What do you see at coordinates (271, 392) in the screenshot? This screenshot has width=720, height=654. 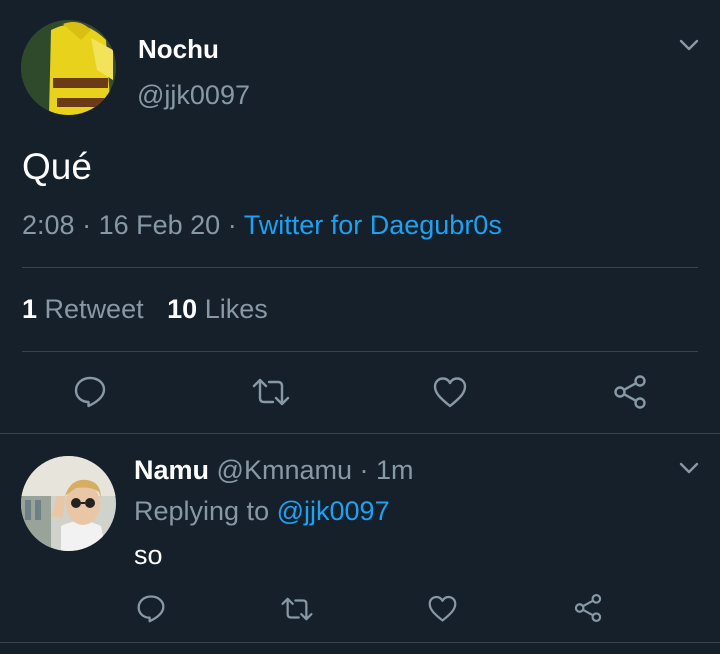 I see `retweet-icon` at bounding box center [271, 392].